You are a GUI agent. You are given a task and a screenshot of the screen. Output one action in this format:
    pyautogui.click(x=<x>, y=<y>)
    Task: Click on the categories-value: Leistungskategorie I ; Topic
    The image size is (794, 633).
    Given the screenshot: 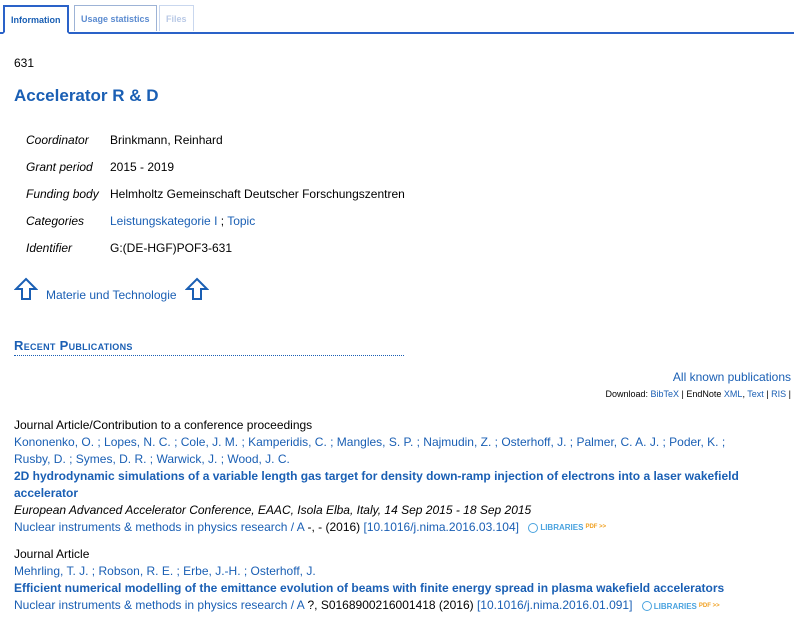 What is the action you would take?
    pyautogui.click(x=182, y=227)
    